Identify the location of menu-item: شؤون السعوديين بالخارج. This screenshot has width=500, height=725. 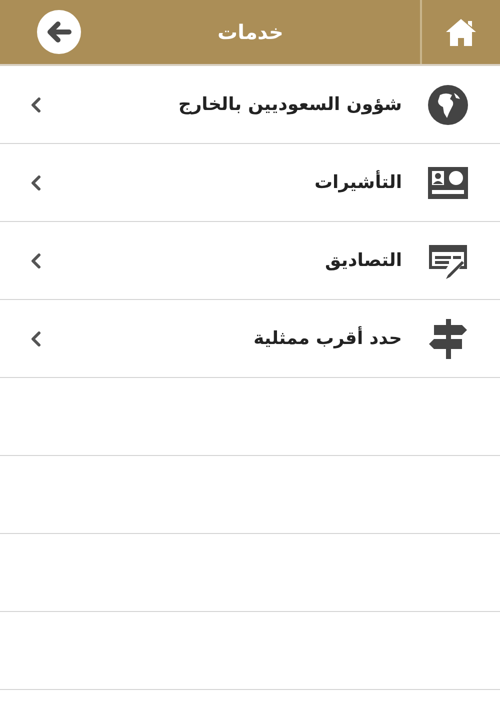
(250, 105).